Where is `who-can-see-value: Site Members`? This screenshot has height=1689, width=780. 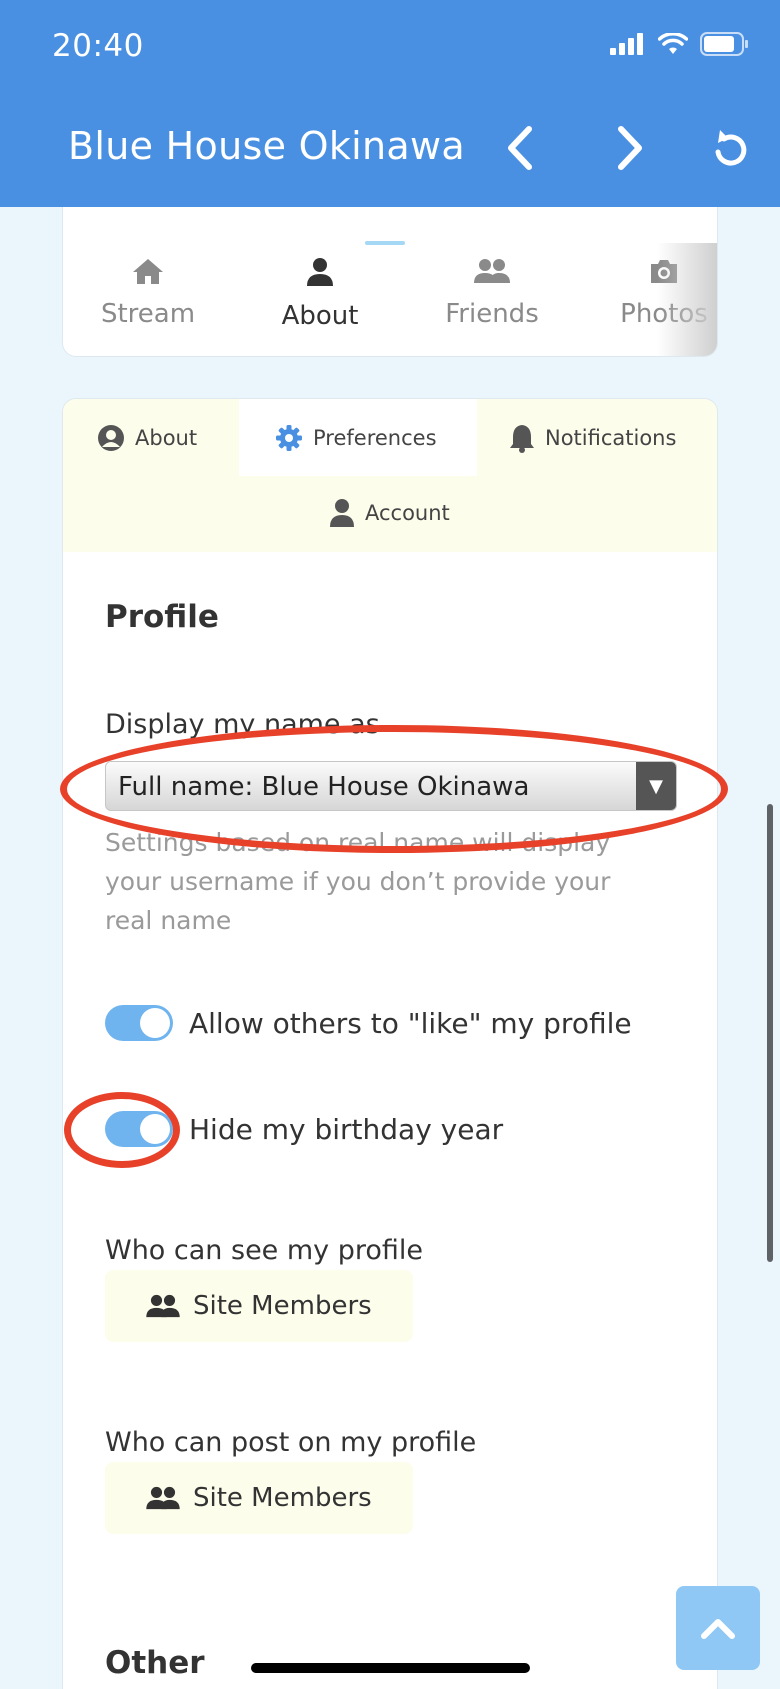 who-can-see-value: Site Members is located at coordinates (282, 1306).